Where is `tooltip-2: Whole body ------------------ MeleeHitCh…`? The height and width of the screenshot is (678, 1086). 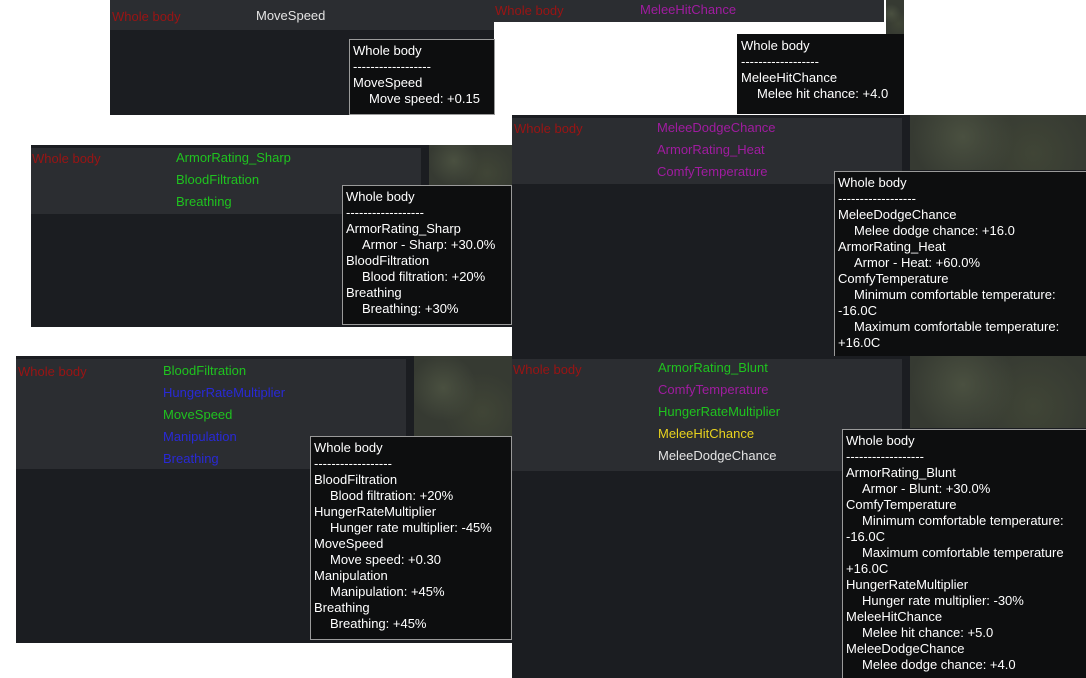
tooltip-2: Whole body ------------------ MeleeHitCh… is located at coordinates (820, 74).